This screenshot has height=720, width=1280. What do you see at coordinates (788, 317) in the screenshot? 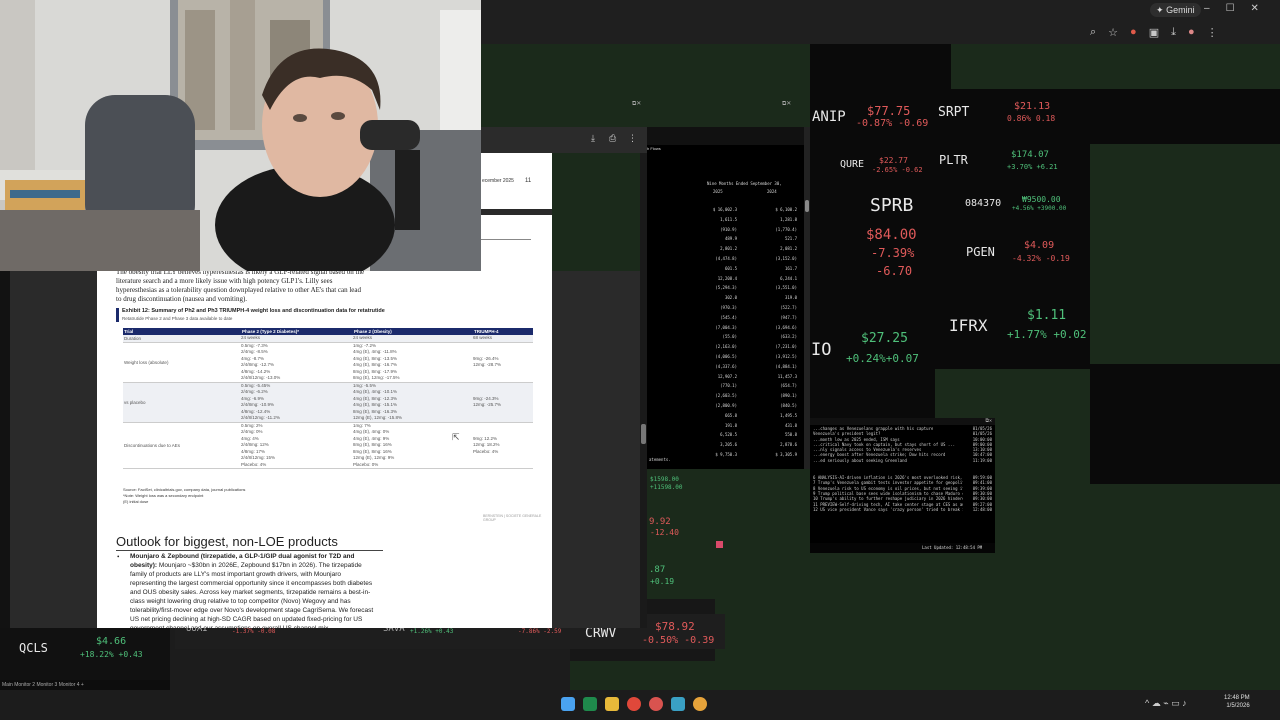
I see `sheet-cell: (947.7)` at bounding box center [788, 317].